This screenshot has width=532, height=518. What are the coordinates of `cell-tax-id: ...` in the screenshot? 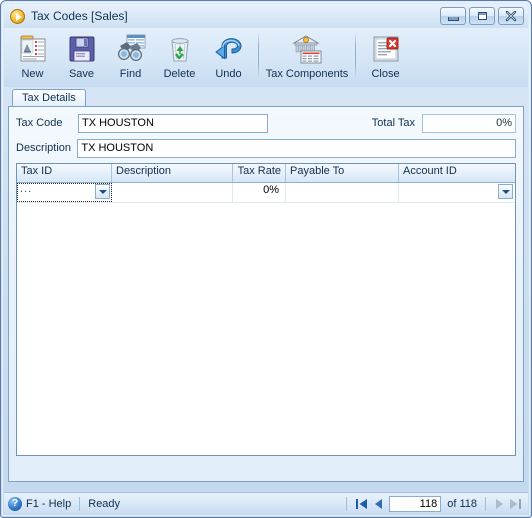 It's located at (64, 192).